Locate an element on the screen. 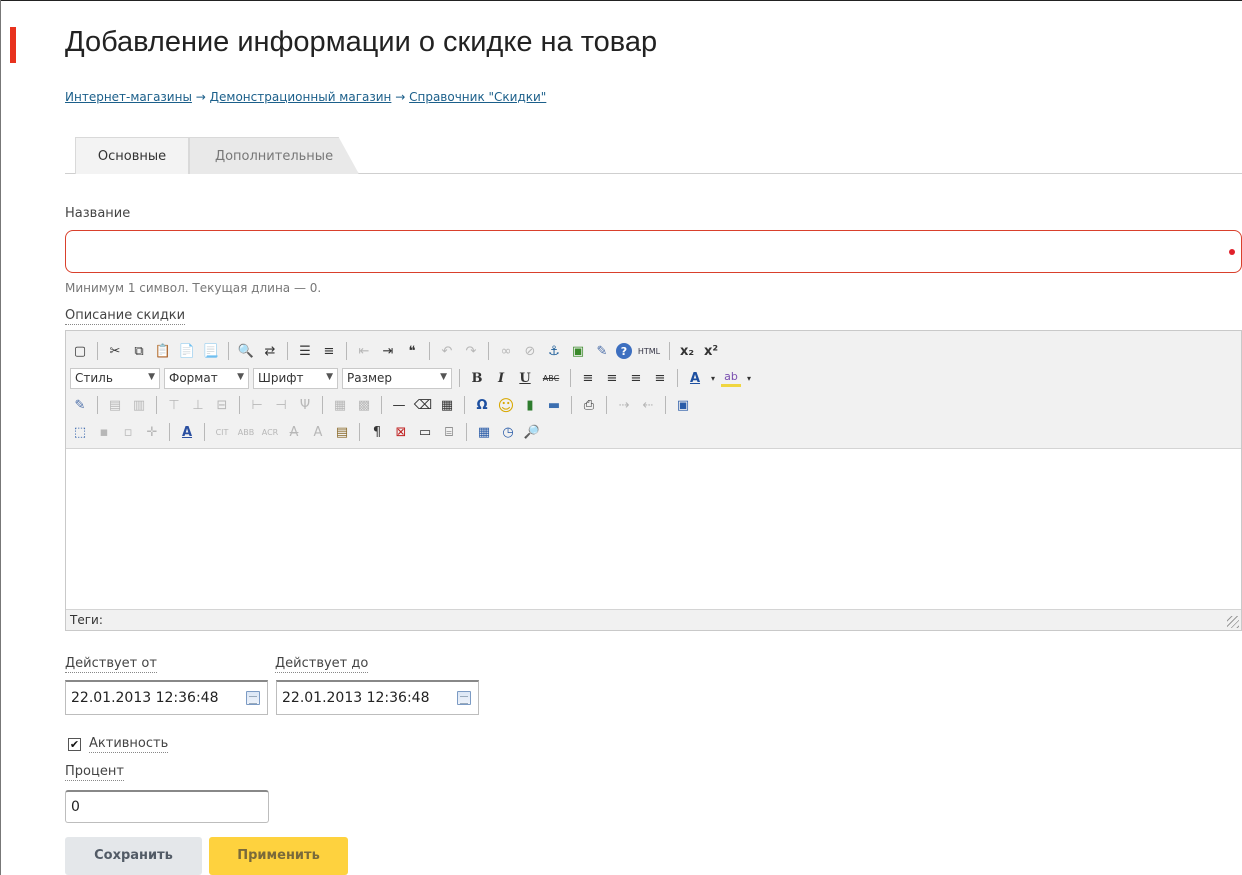 The width and height of the screenshot is (1242, 875). paste-text-icon: 📄 is located at coordinates (187, 351).